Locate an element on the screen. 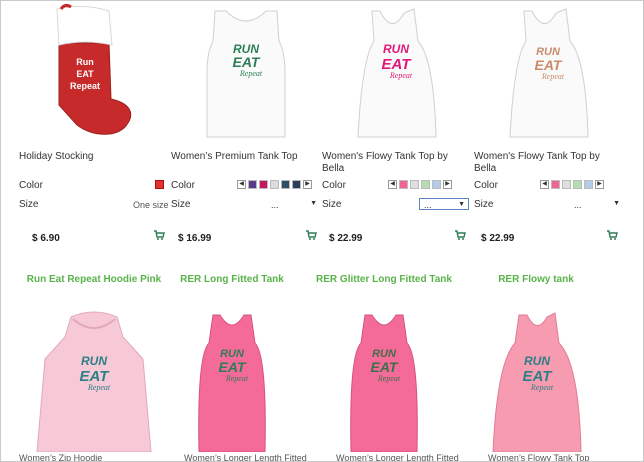 Image resolution: width=644 pixels, height=462 pixels. product-title-link: RER Long Fitted Tank is located at coordinates (232, 280).